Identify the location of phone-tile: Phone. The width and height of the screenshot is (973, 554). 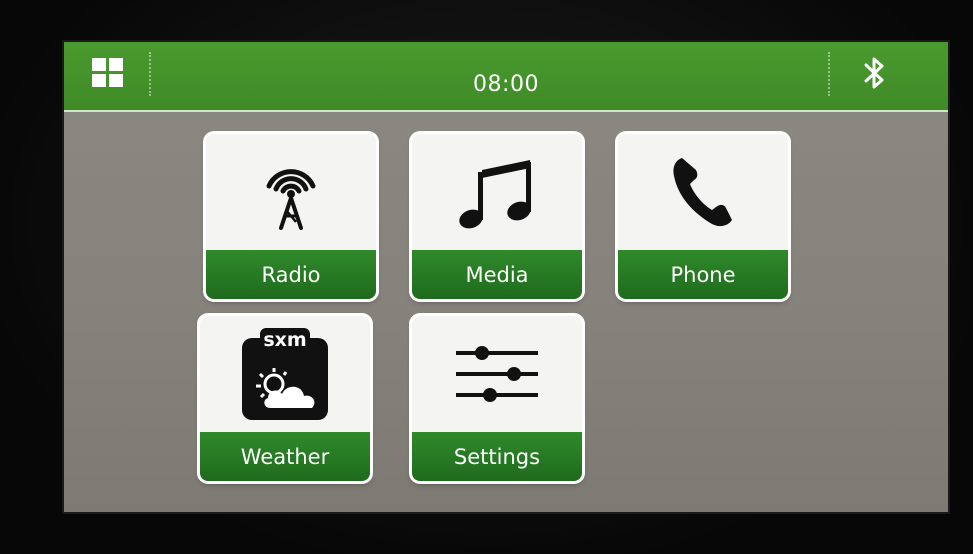
(703, 216).